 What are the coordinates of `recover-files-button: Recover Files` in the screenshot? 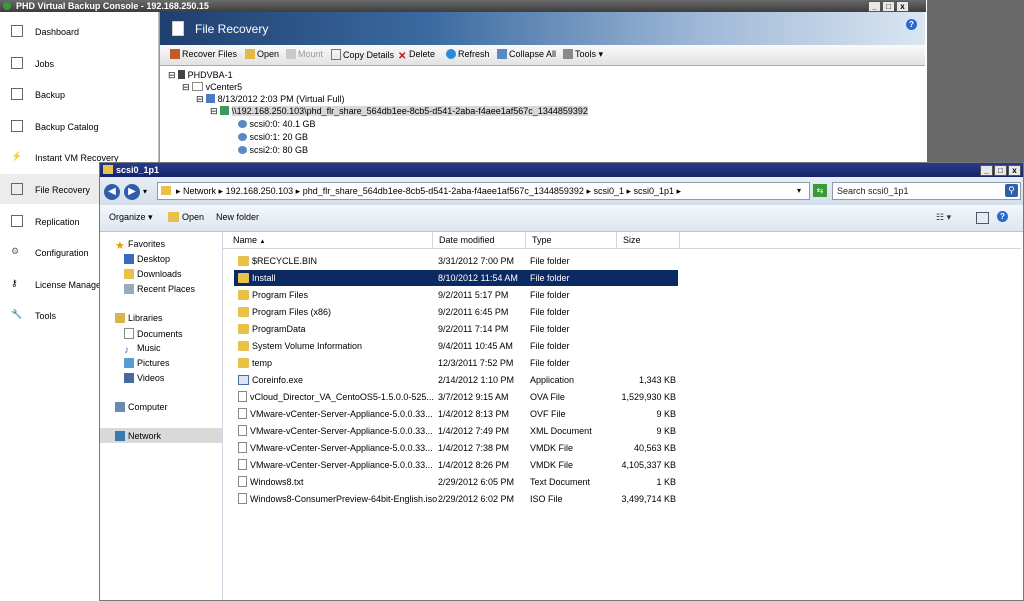 It's located at (203, 54).